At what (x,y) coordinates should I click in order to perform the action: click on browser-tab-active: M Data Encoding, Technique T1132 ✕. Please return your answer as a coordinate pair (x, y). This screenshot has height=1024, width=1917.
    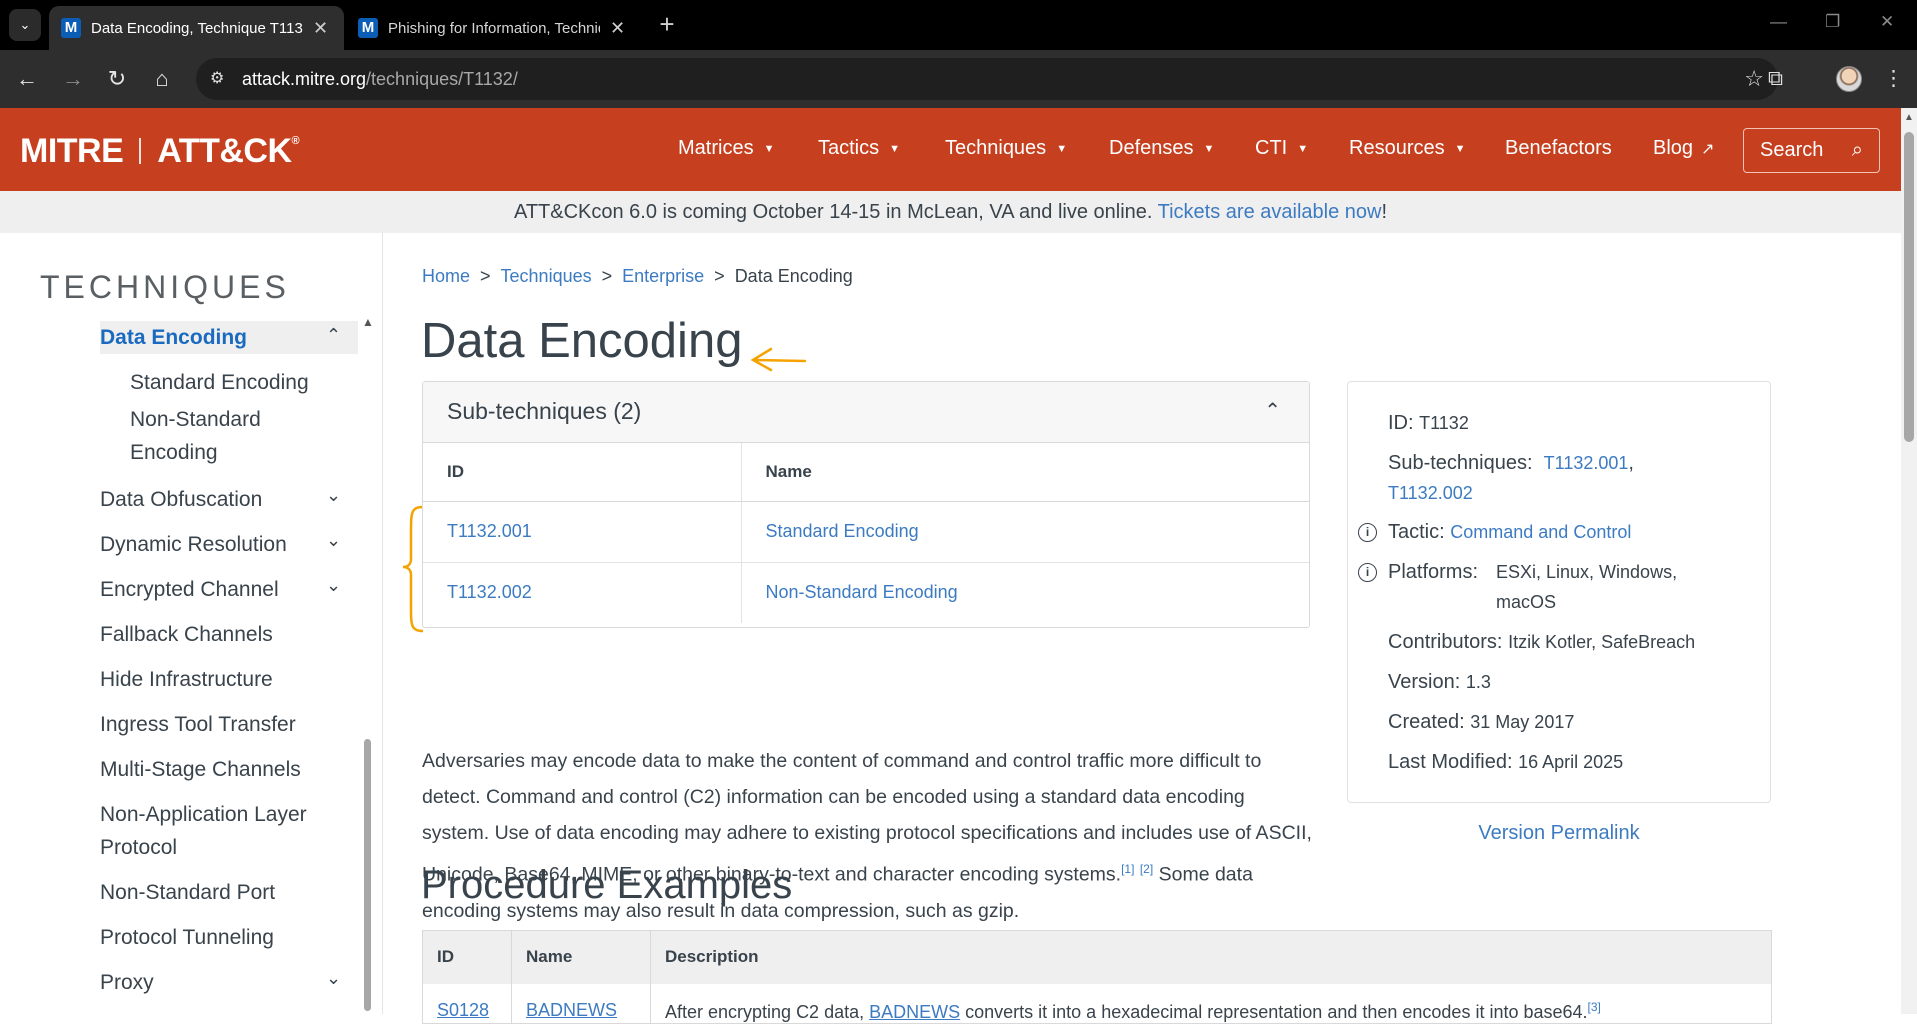
    Looking at the image, I should click on (196, 28).